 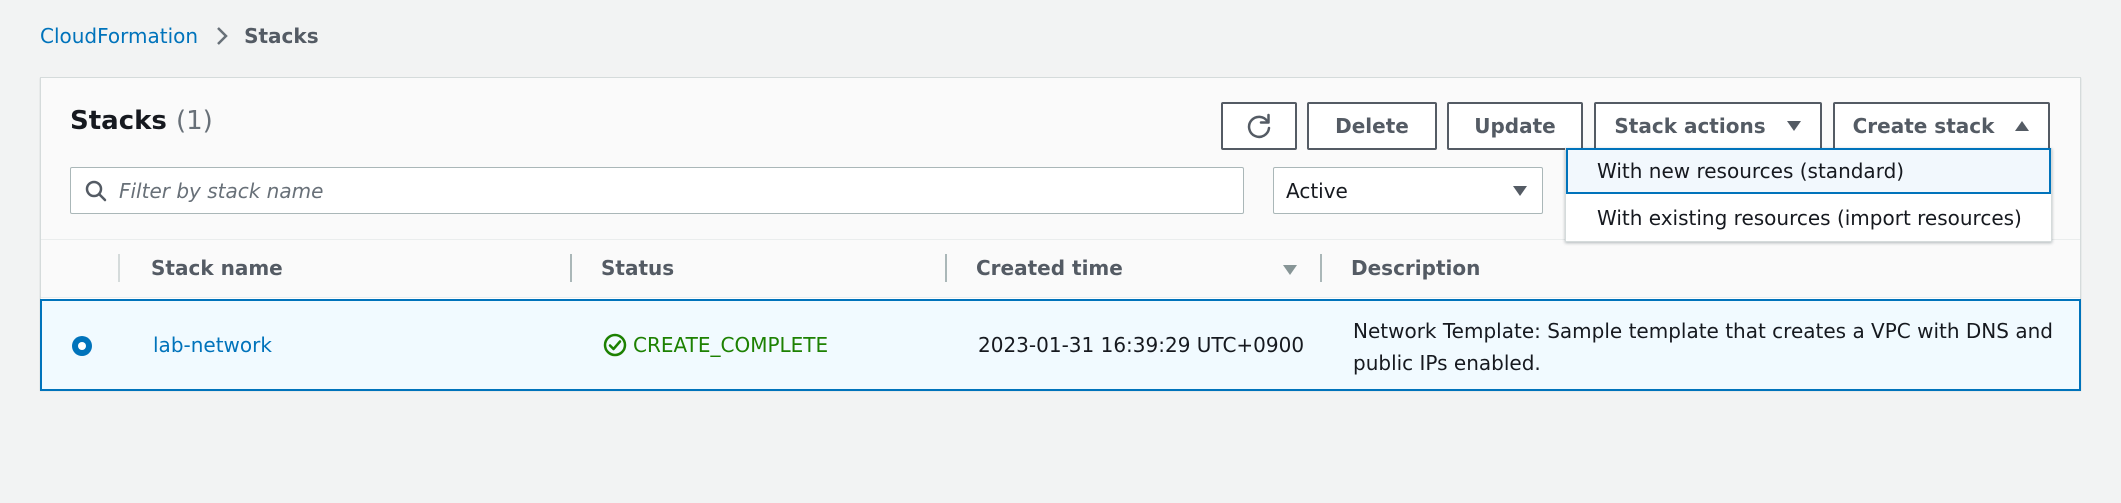 I want to click on breadcrumb-current: Stacks, so click(x=281, y=36).